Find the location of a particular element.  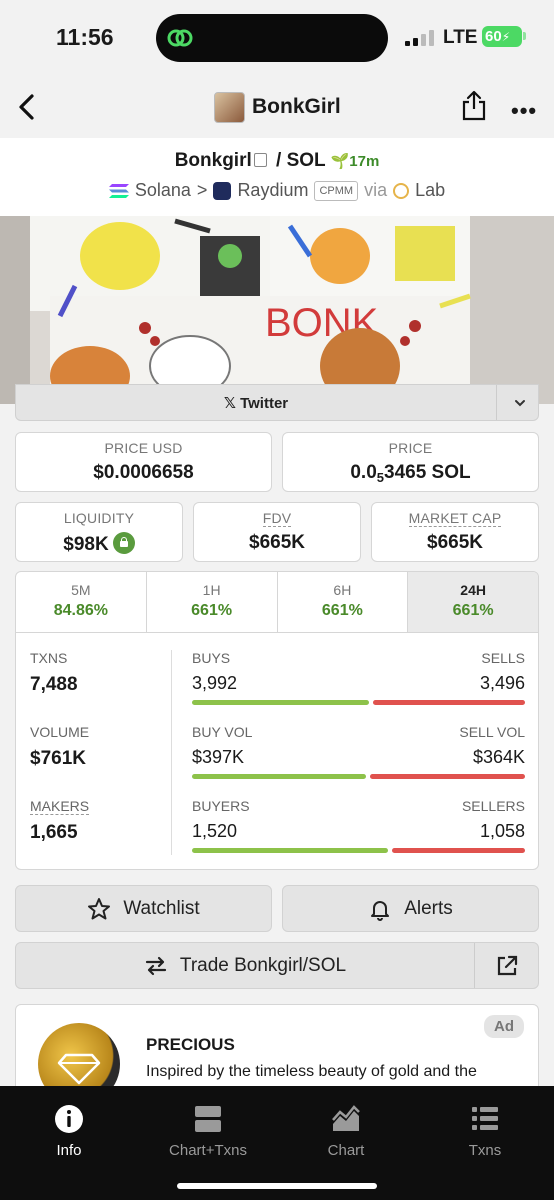

volume-stat: VOLUME $761K is located at coordinates (100, 761).